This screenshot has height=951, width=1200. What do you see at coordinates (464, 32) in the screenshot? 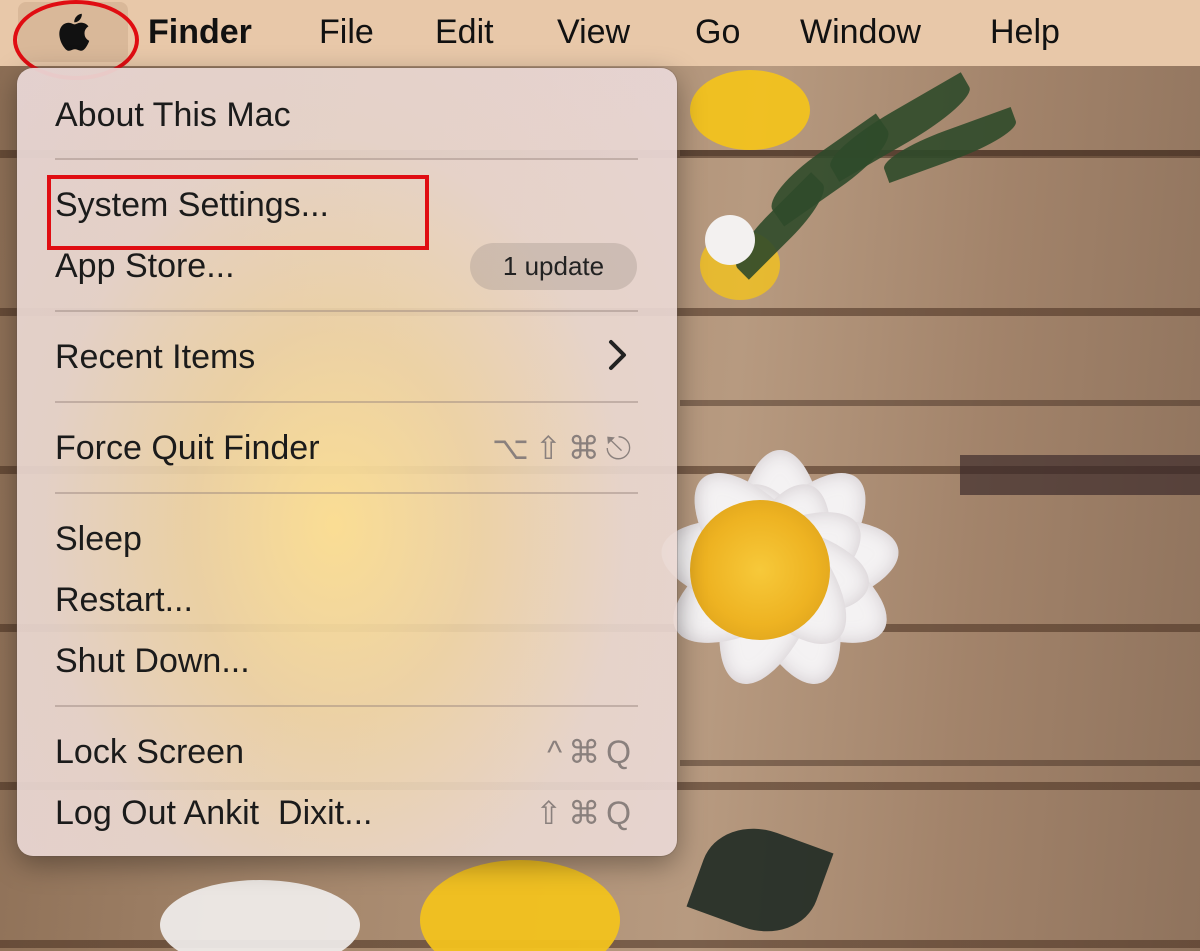
I see `menu-edit: Edit` at bounding box center [464, 32].